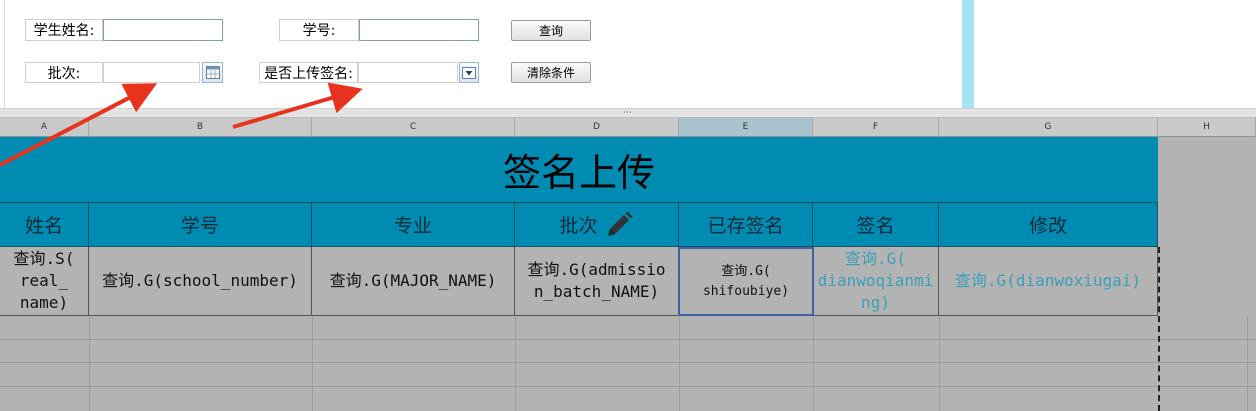 The width and height of the screenshot is (1256, 411). What do you see at coordinates (746, 291) in the screenshot?
I see `cell-shifoubiye-line: shifoubiye)` at bounding box center [746, 291].